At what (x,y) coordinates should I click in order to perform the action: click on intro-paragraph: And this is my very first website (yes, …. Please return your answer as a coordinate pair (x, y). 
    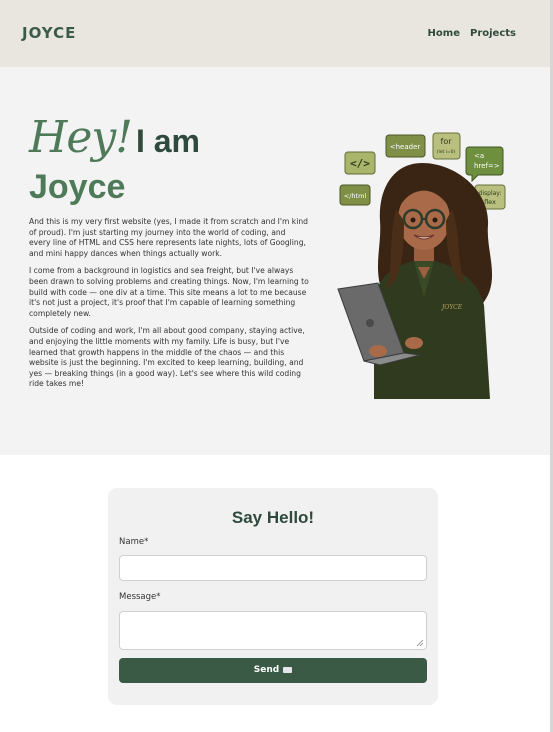
    Looking at the image, I should click on (168, 237).